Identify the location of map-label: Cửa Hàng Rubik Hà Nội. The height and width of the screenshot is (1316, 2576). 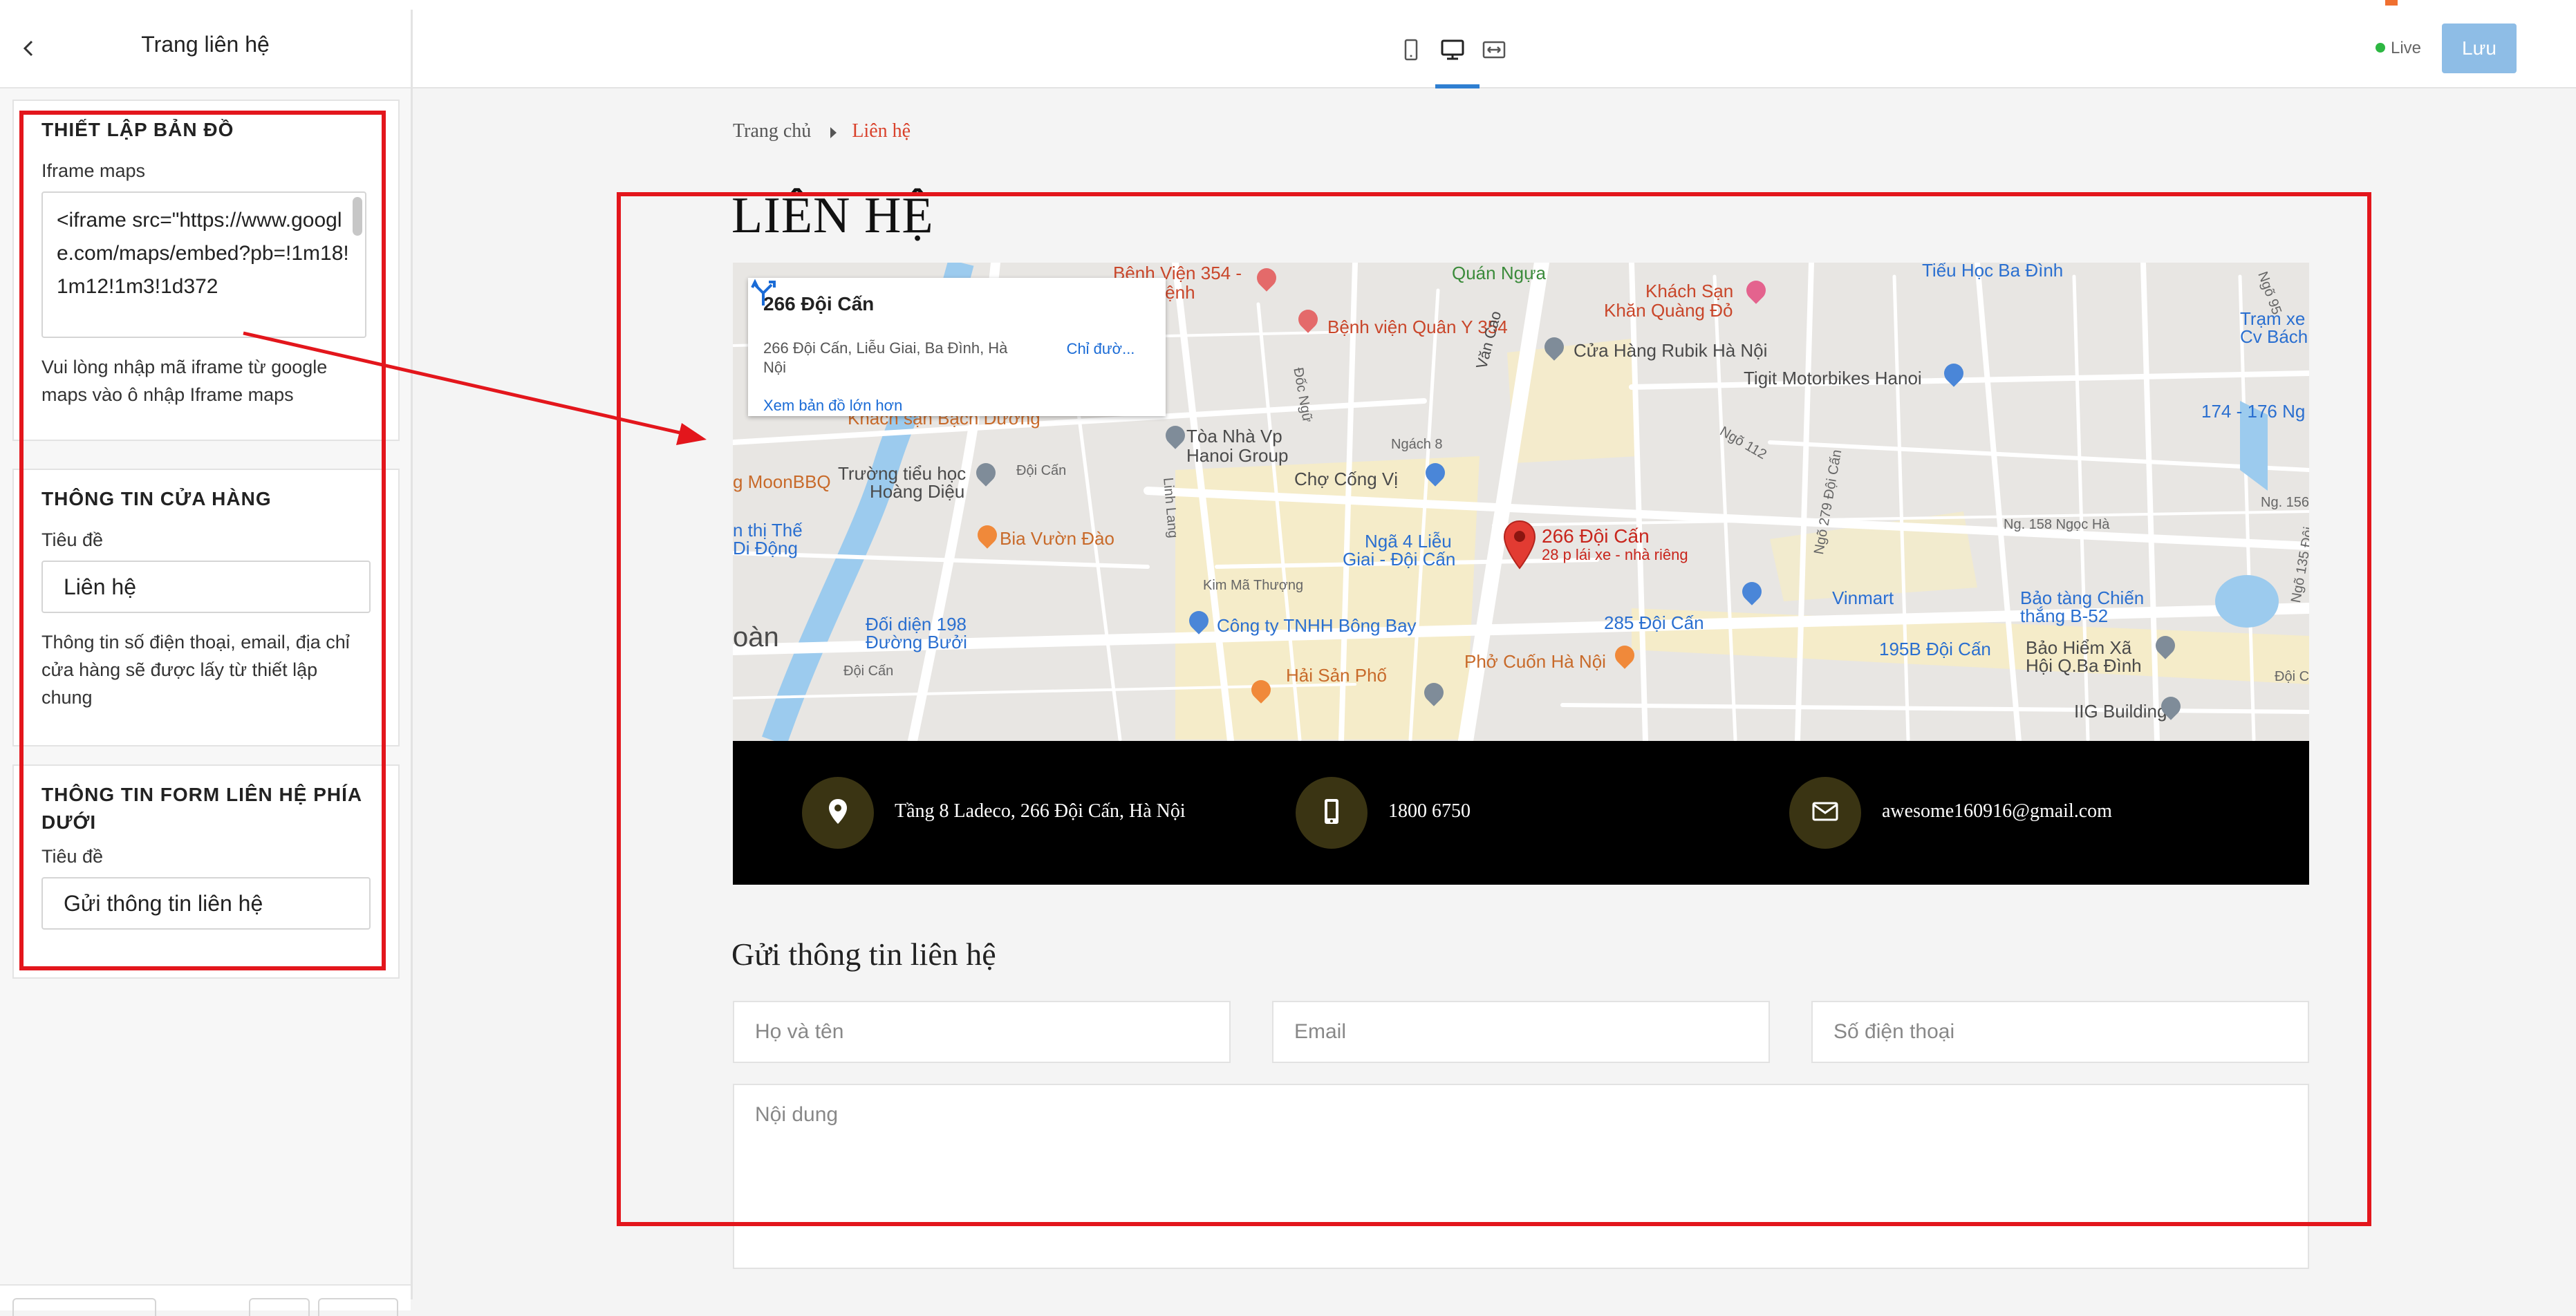
(1671, 350).